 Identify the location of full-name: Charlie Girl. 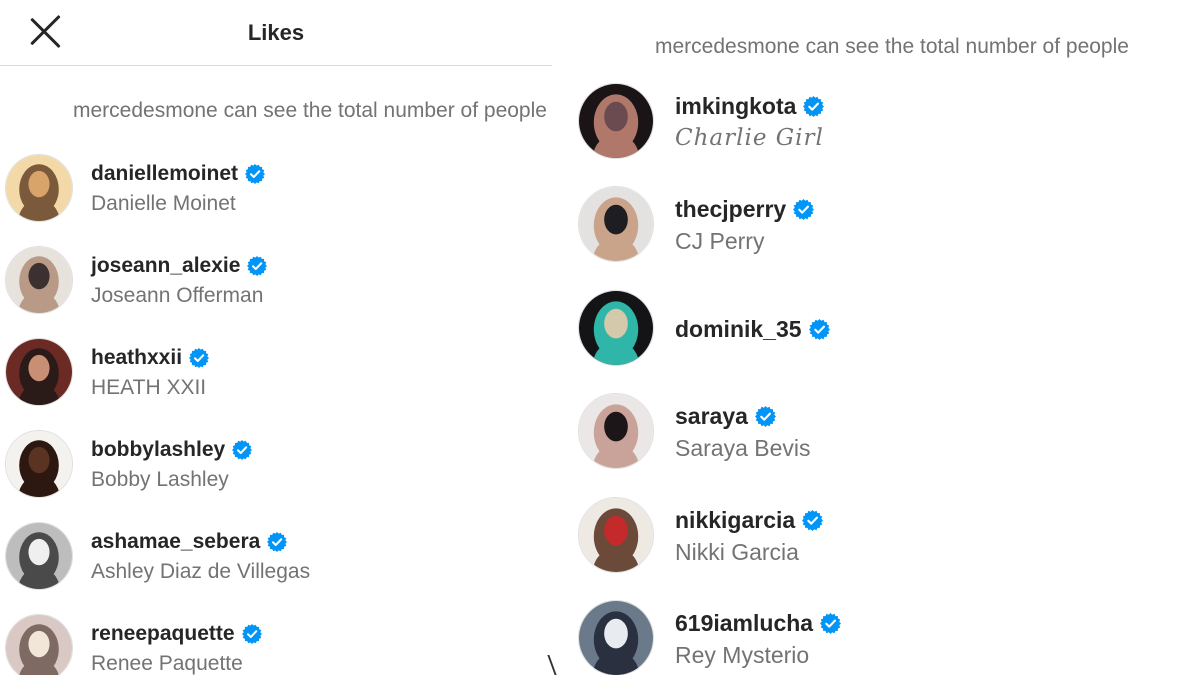
(749, 138).